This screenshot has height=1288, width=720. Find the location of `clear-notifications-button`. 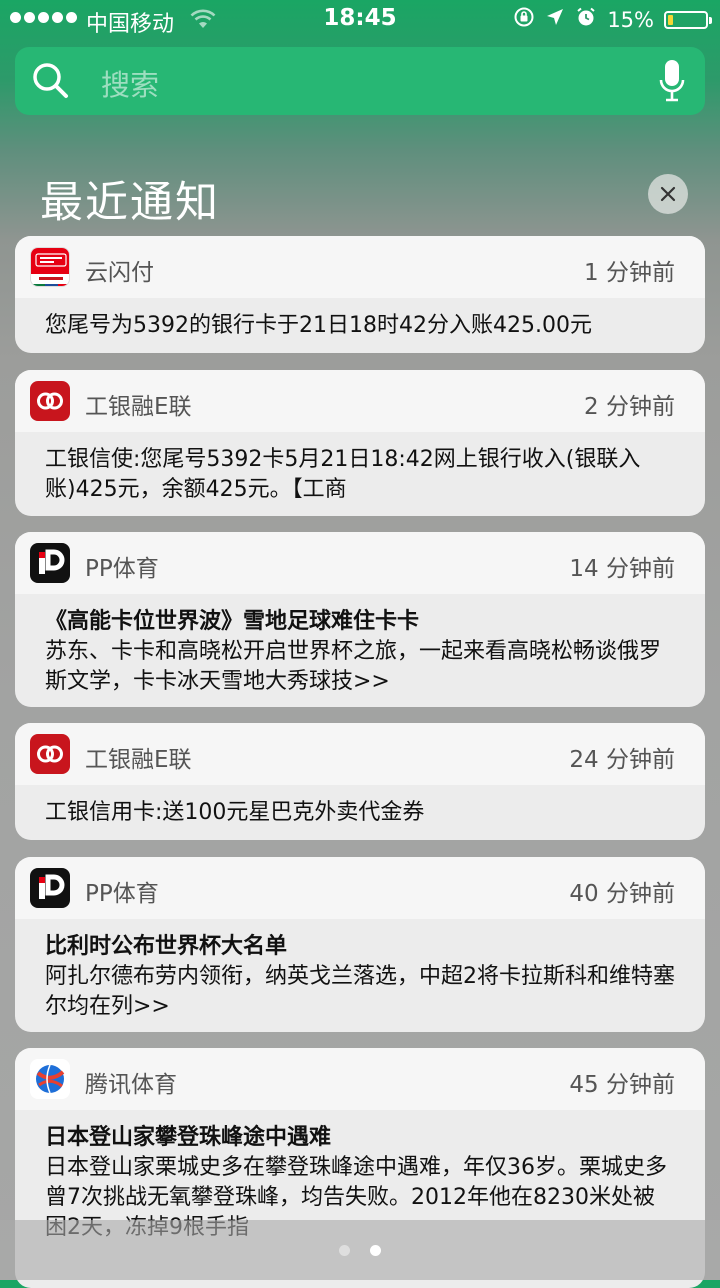

clear-notifications-button is located at coordinates (668, 194).